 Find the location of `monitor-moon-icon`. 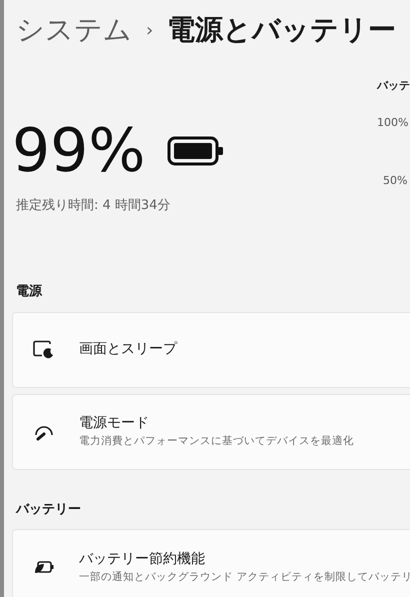

monitor-moon-icon is located at coordinates (44, 350).